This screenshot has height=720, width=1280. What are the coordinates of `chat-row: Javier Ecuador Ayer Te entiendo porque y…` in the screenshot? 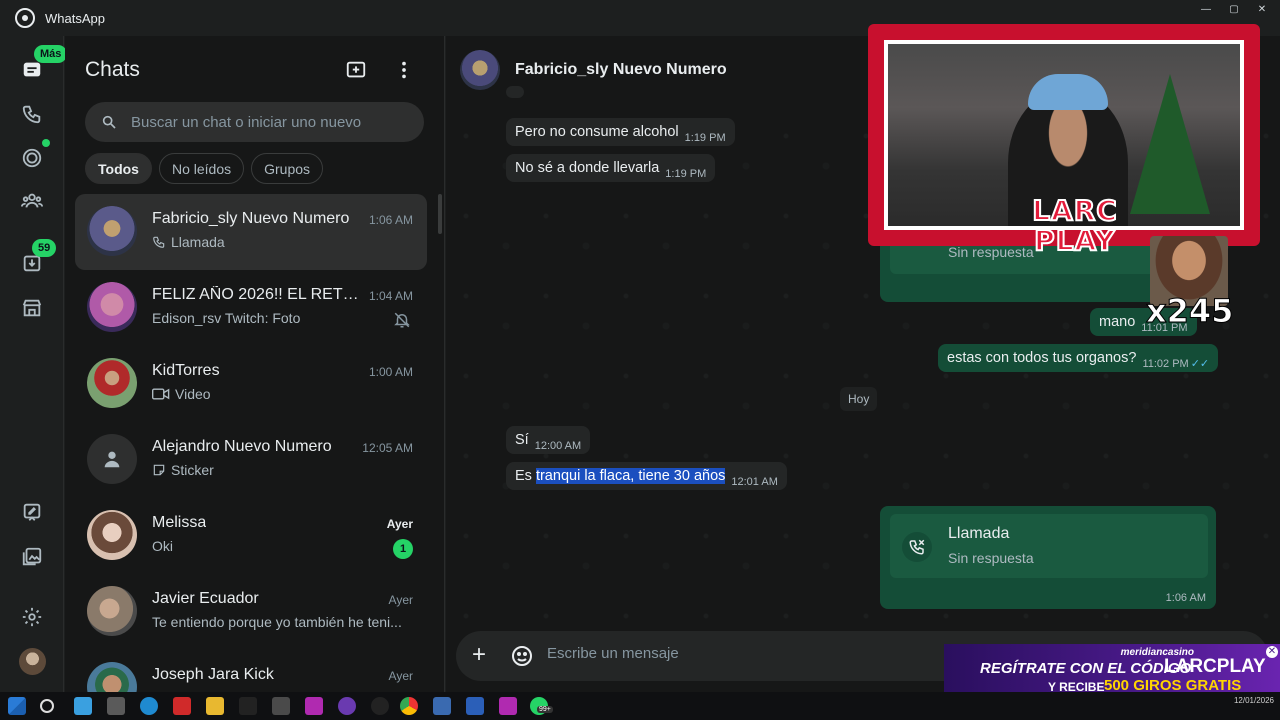 It's located at (251, 612).